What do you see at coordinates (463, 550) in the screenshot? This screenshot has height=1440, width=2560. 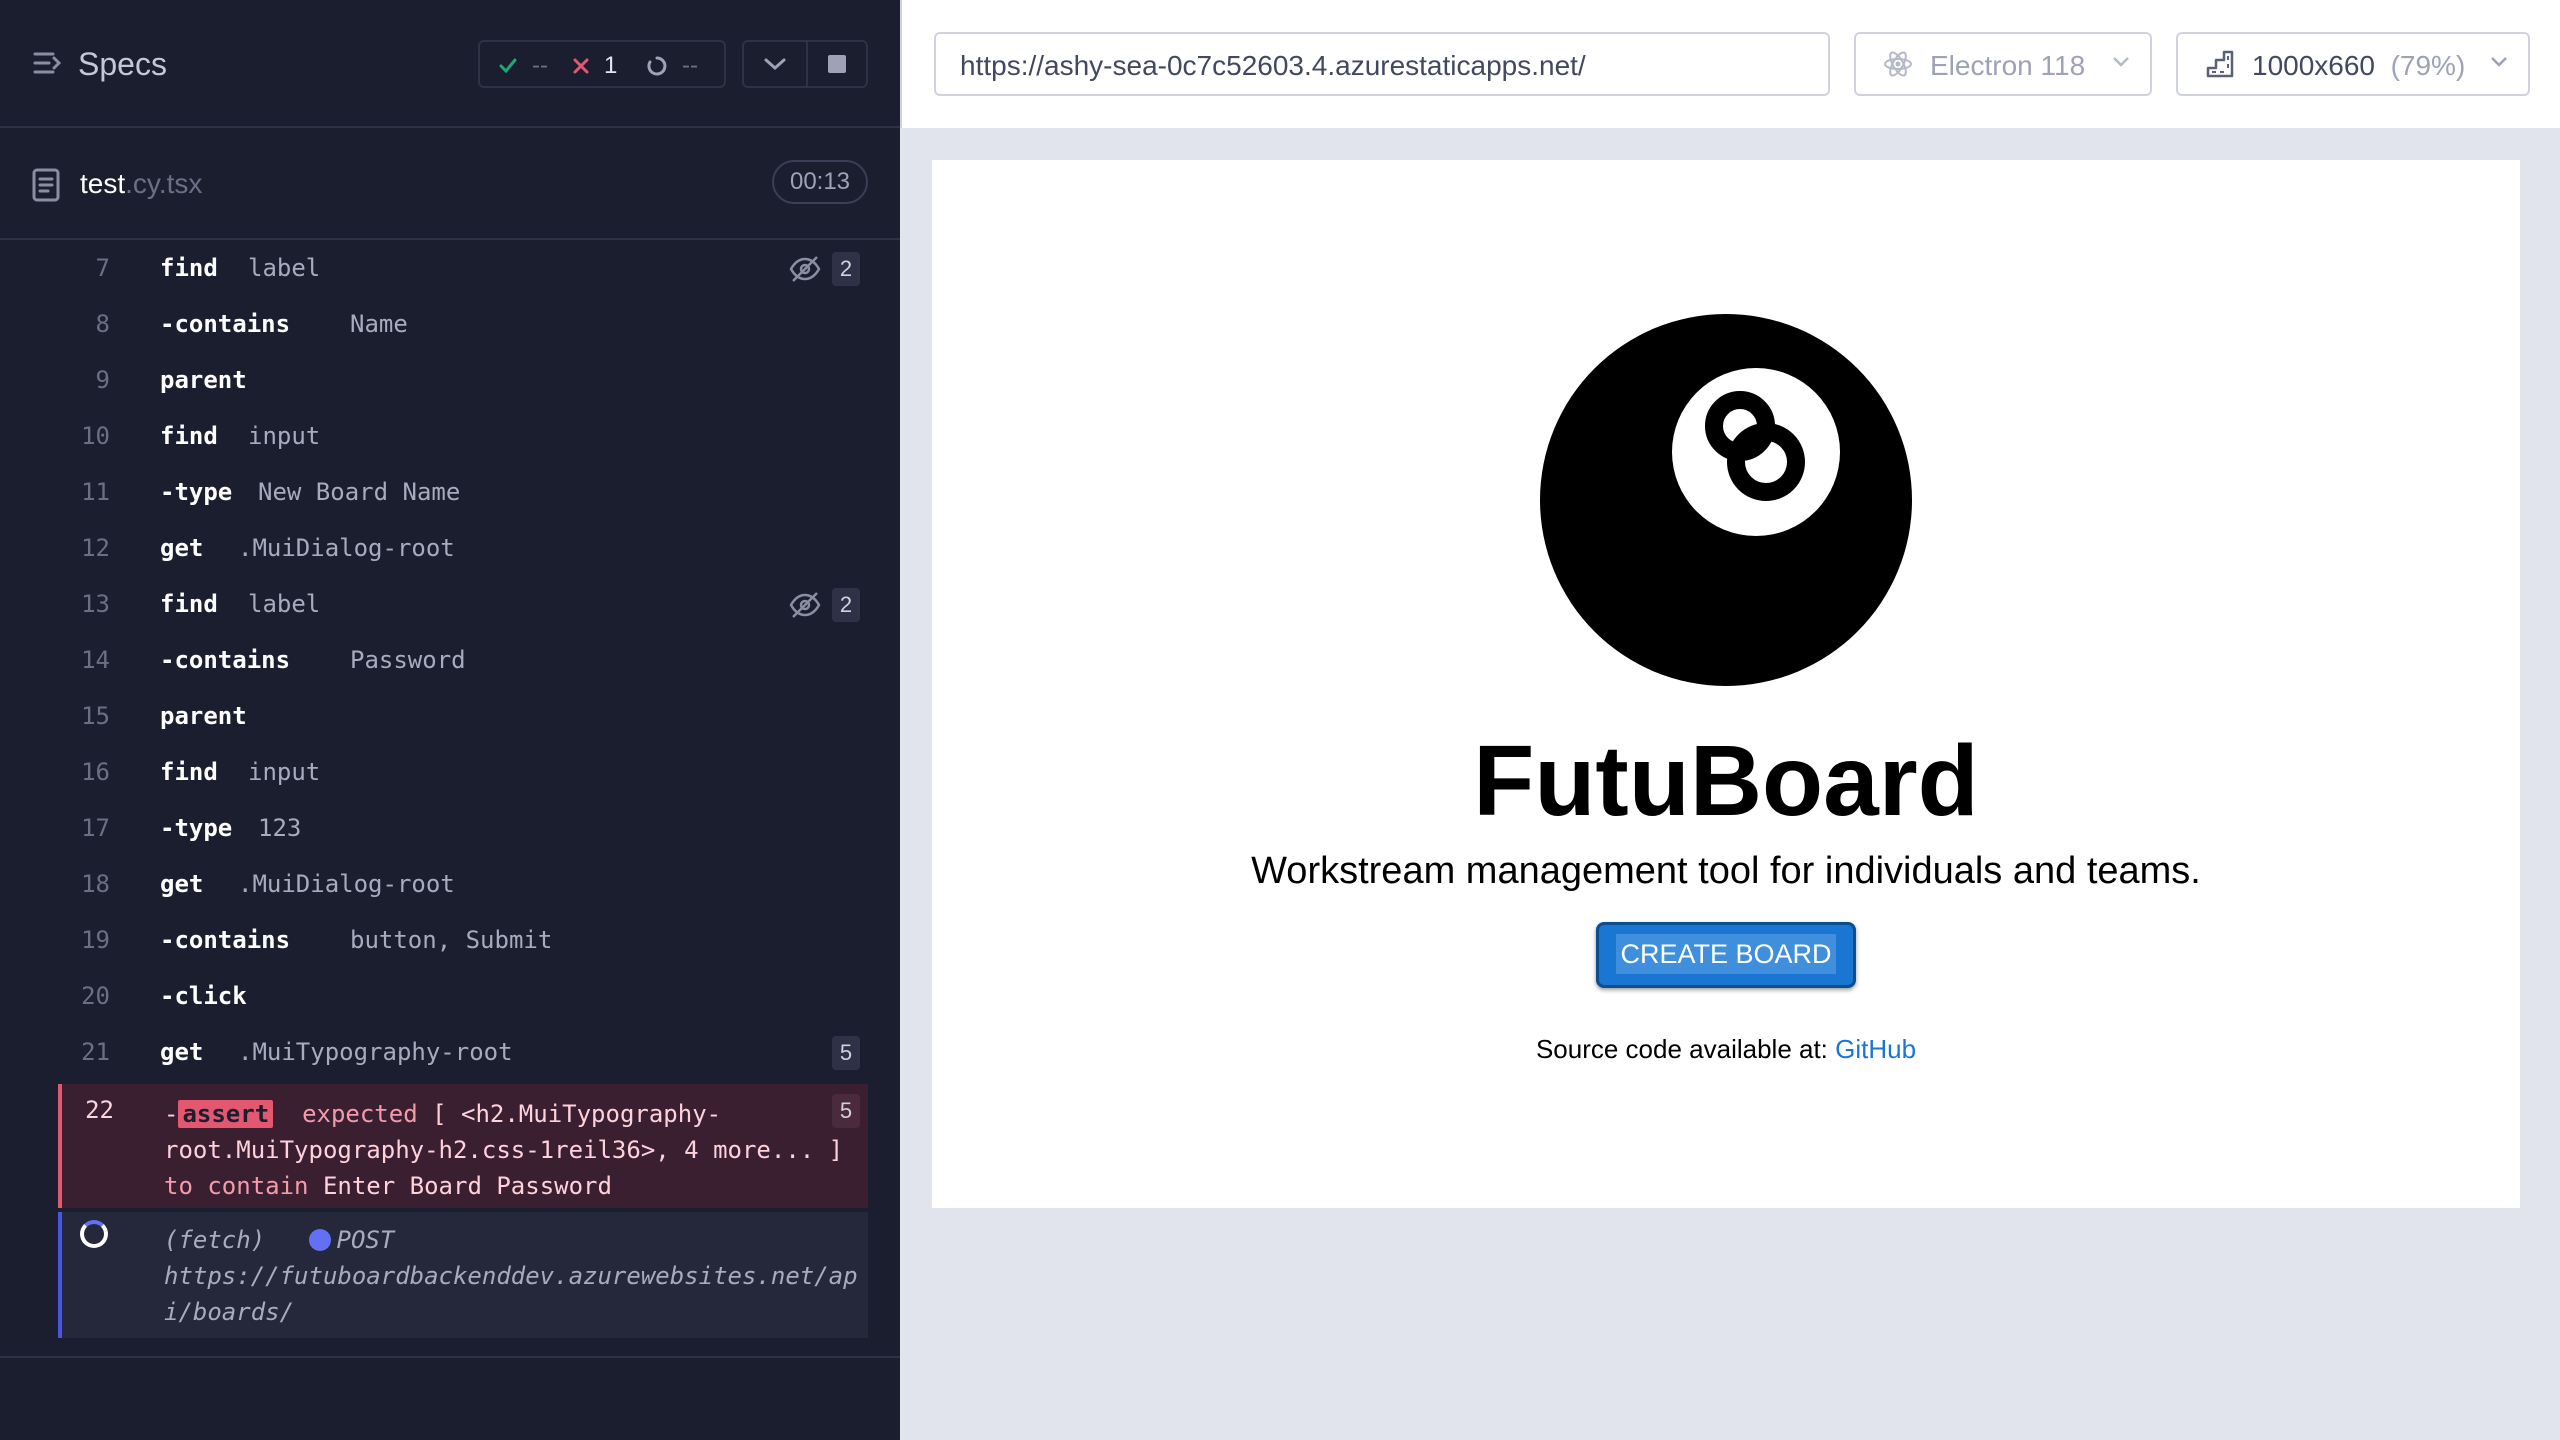 I see `command-row: 12 get .MuiDialog-root` at bounding box center [463, 550].